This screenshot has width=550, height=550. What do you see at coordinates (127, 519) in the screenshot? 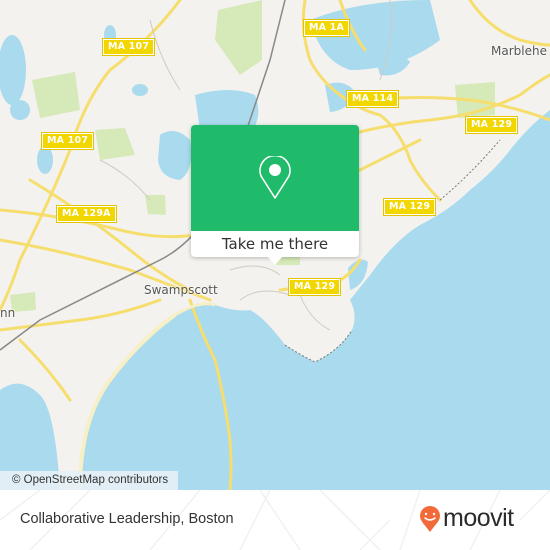
I see `location-title: Collaborative Leadership, Boston` at bounding box center [127, 519].